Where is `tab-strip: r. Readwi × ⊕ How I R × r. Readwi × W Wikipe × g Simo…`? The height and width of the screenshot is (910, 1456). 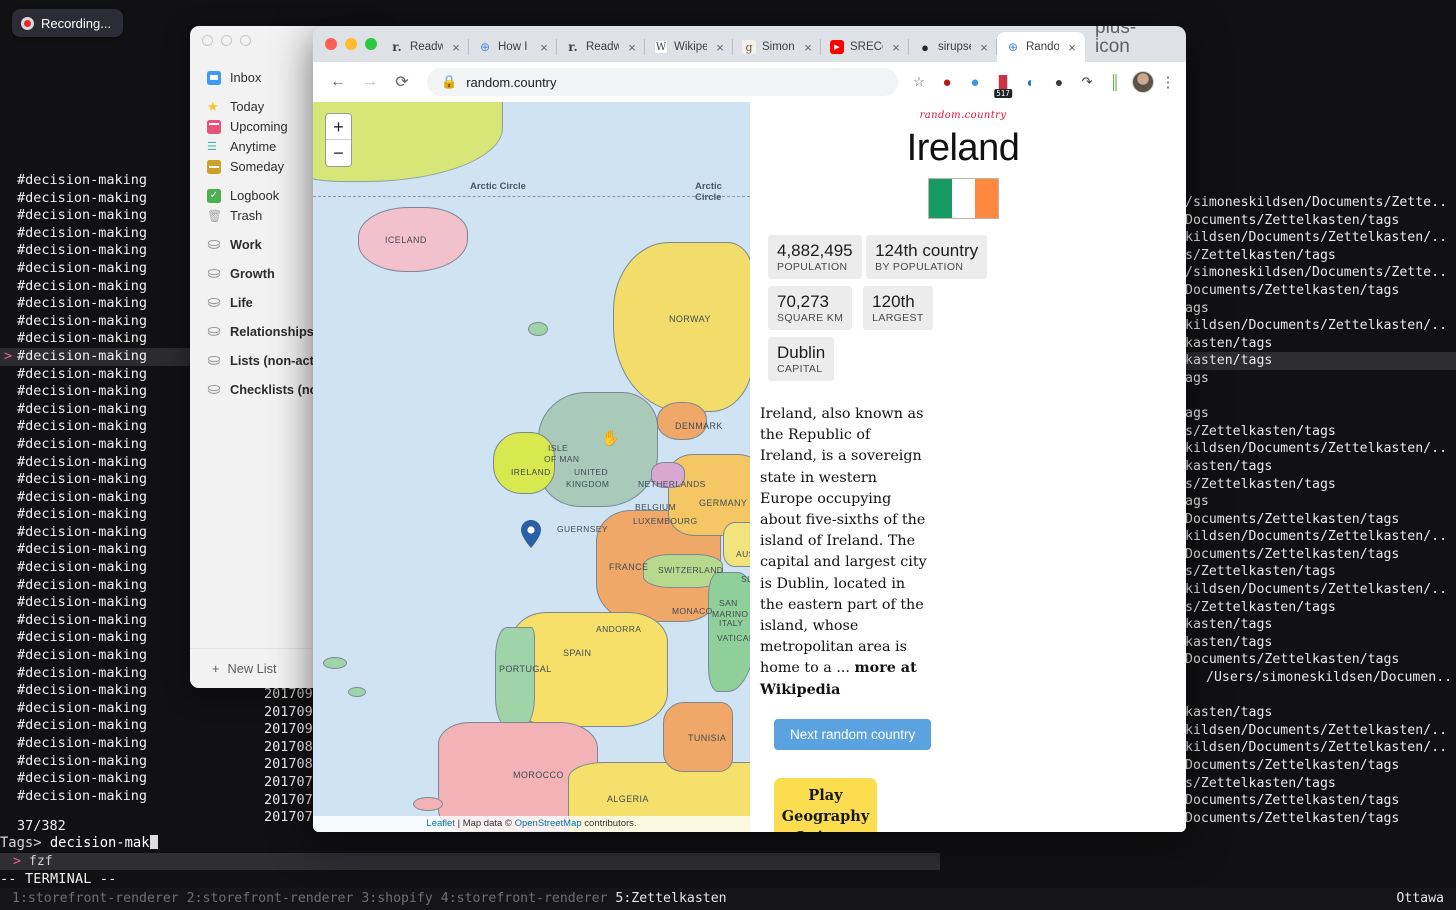
tab-strip: r. Readwi × ⊕ How I R × r. Readwi × W Wikipe × g Simo… is located at coordinates (749, 44).